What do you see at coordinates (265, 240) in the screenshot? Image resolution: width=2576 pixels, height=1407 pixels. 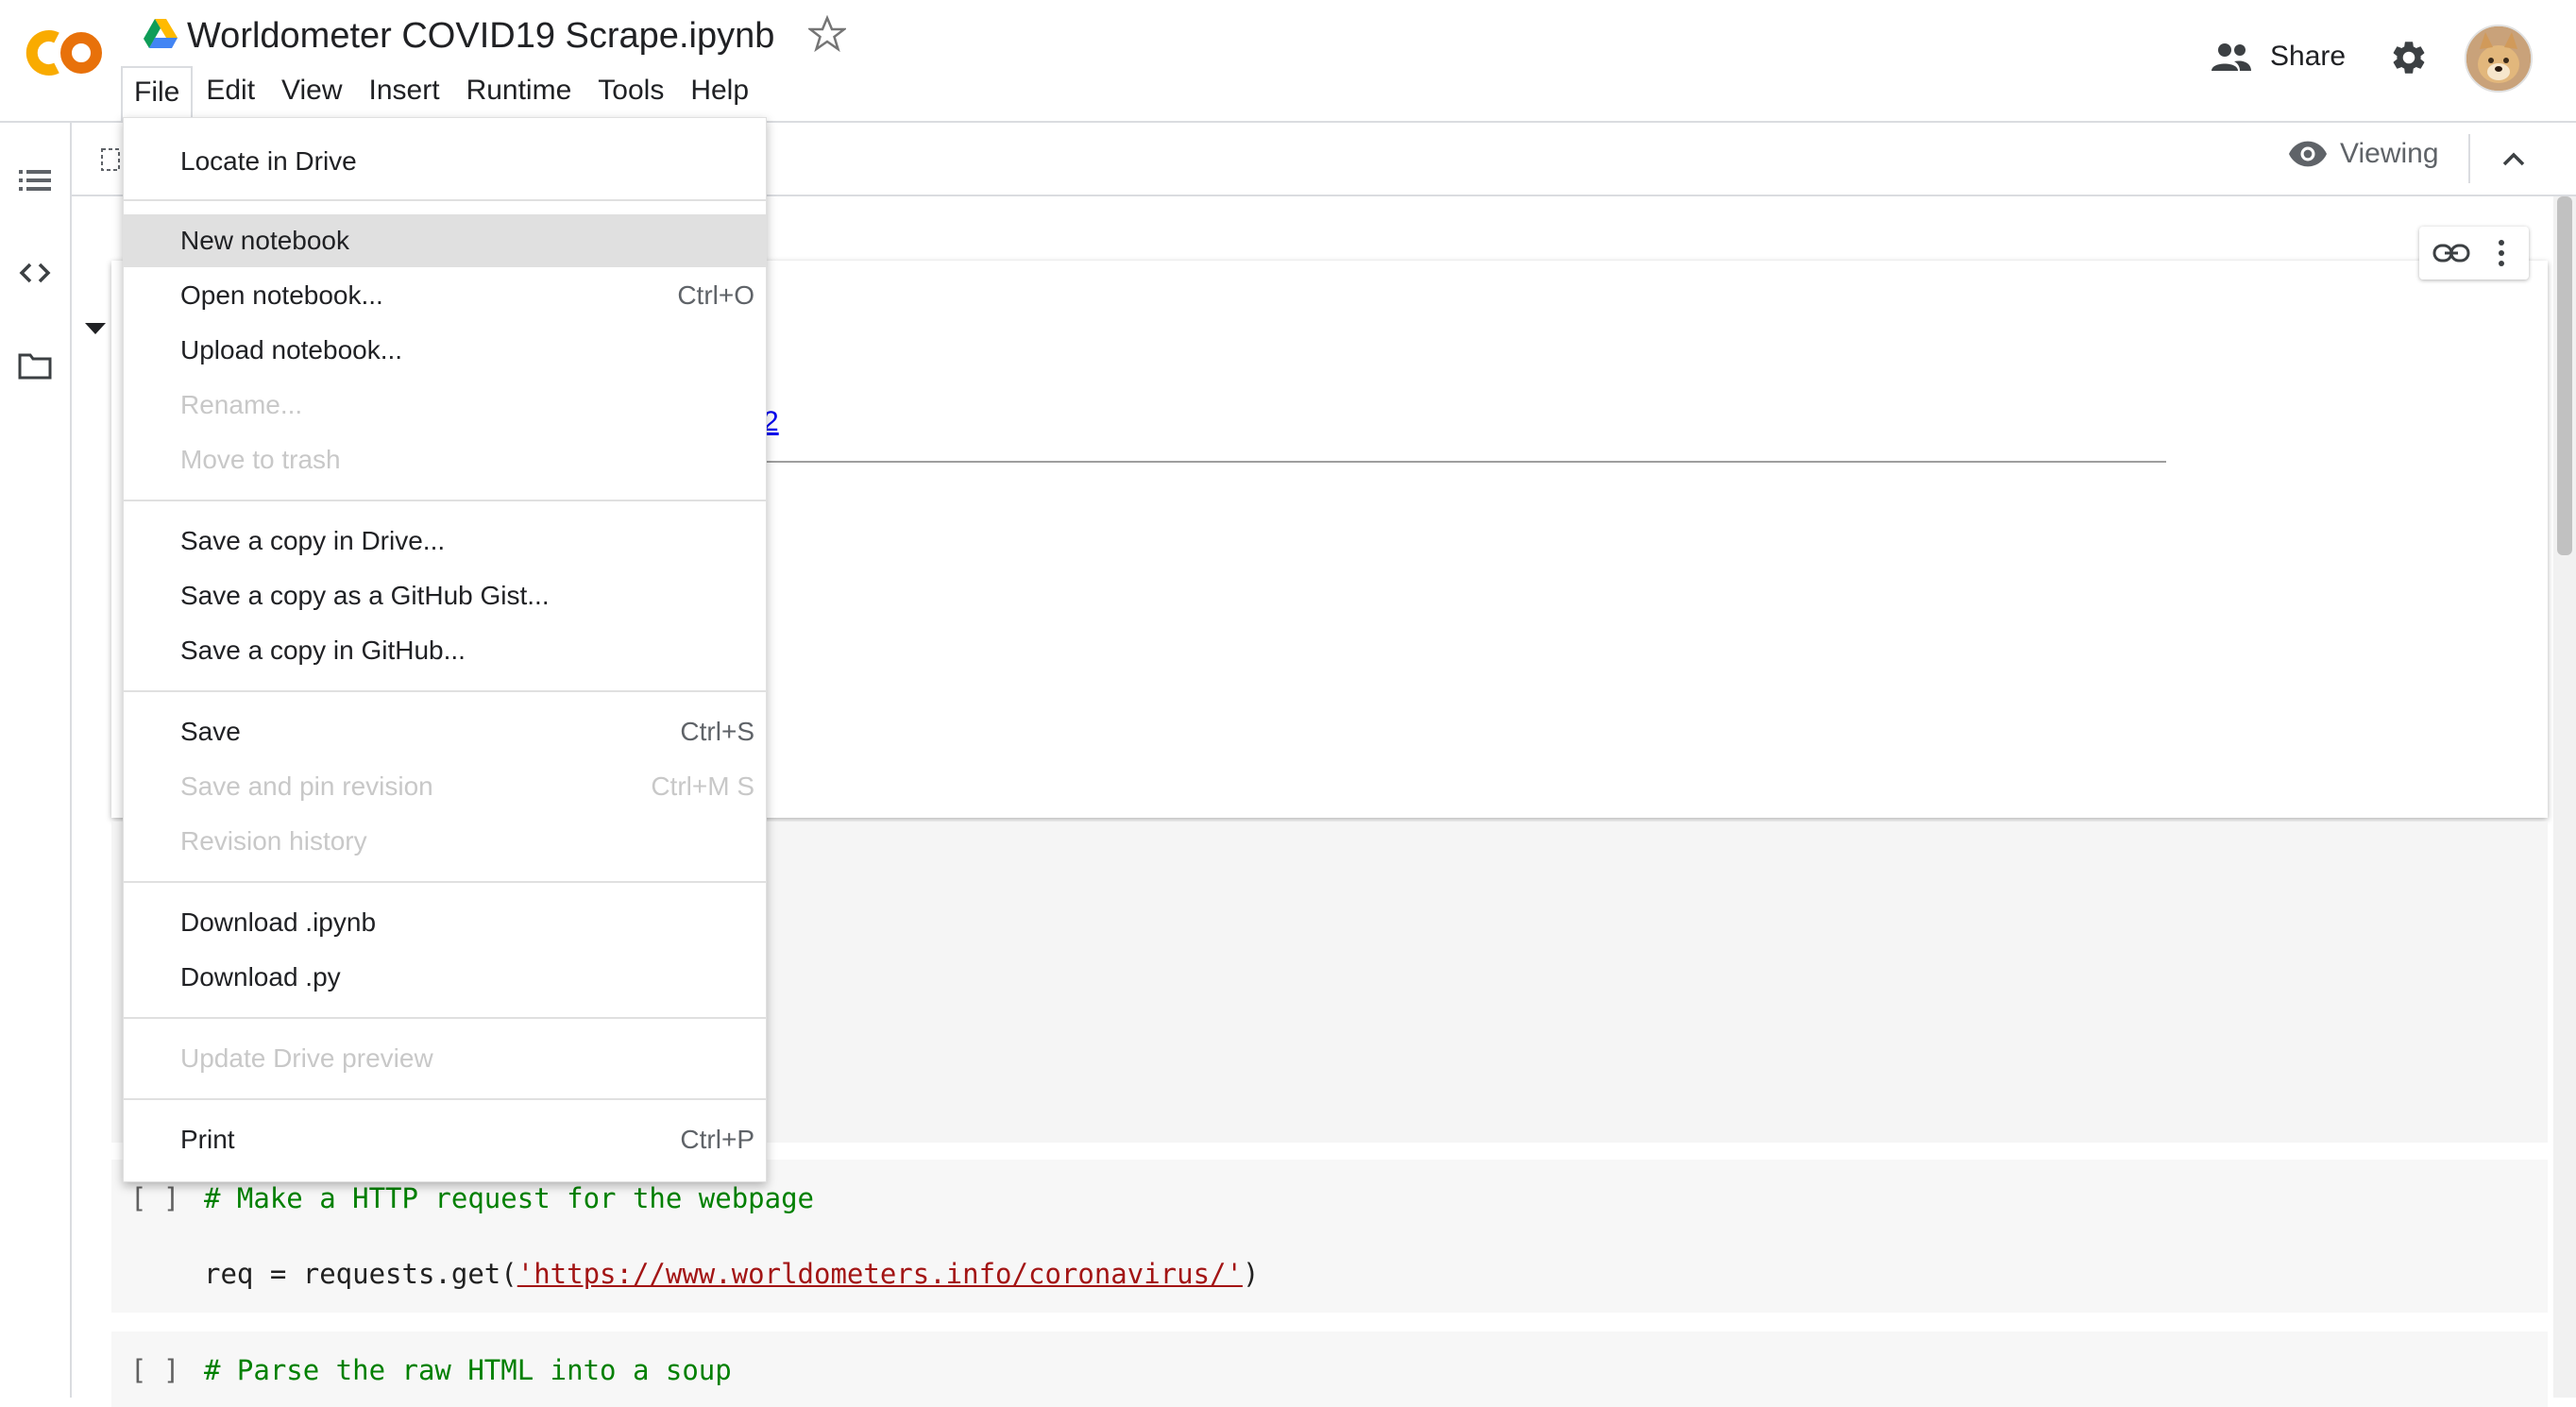 I see `menu-item-label: New notebook` at bounding box center [265, 240].